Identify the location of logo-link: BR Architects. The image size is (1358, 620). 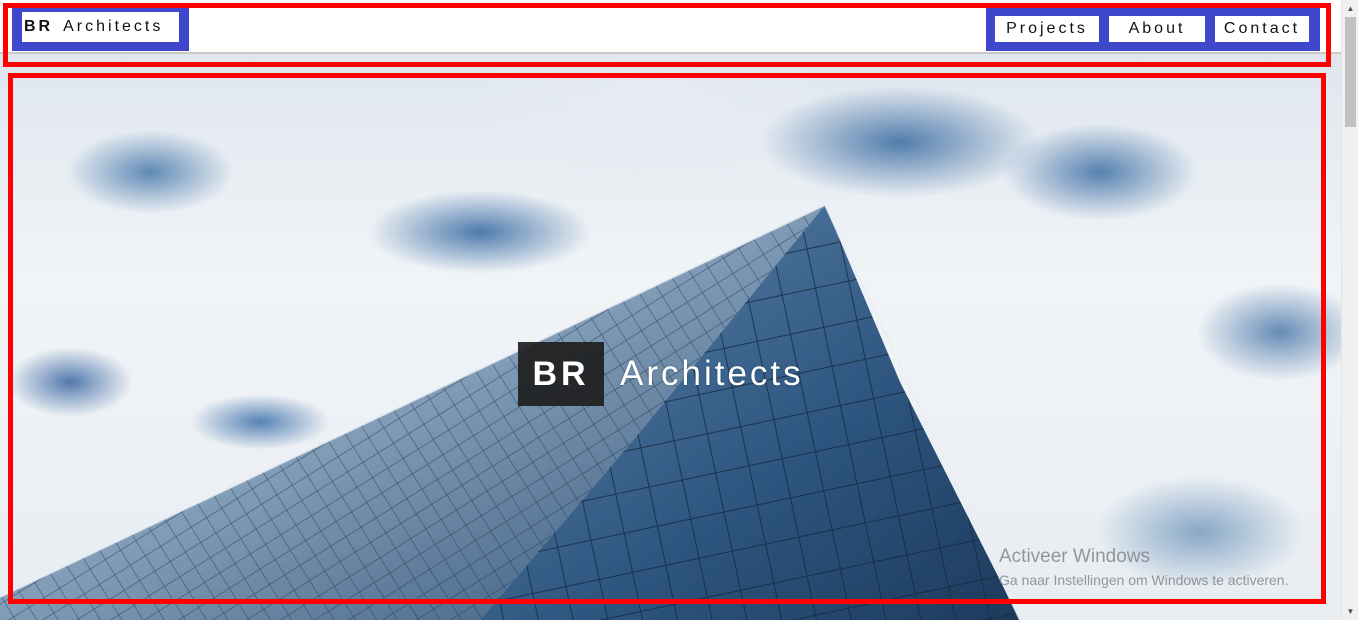
(100, 27).